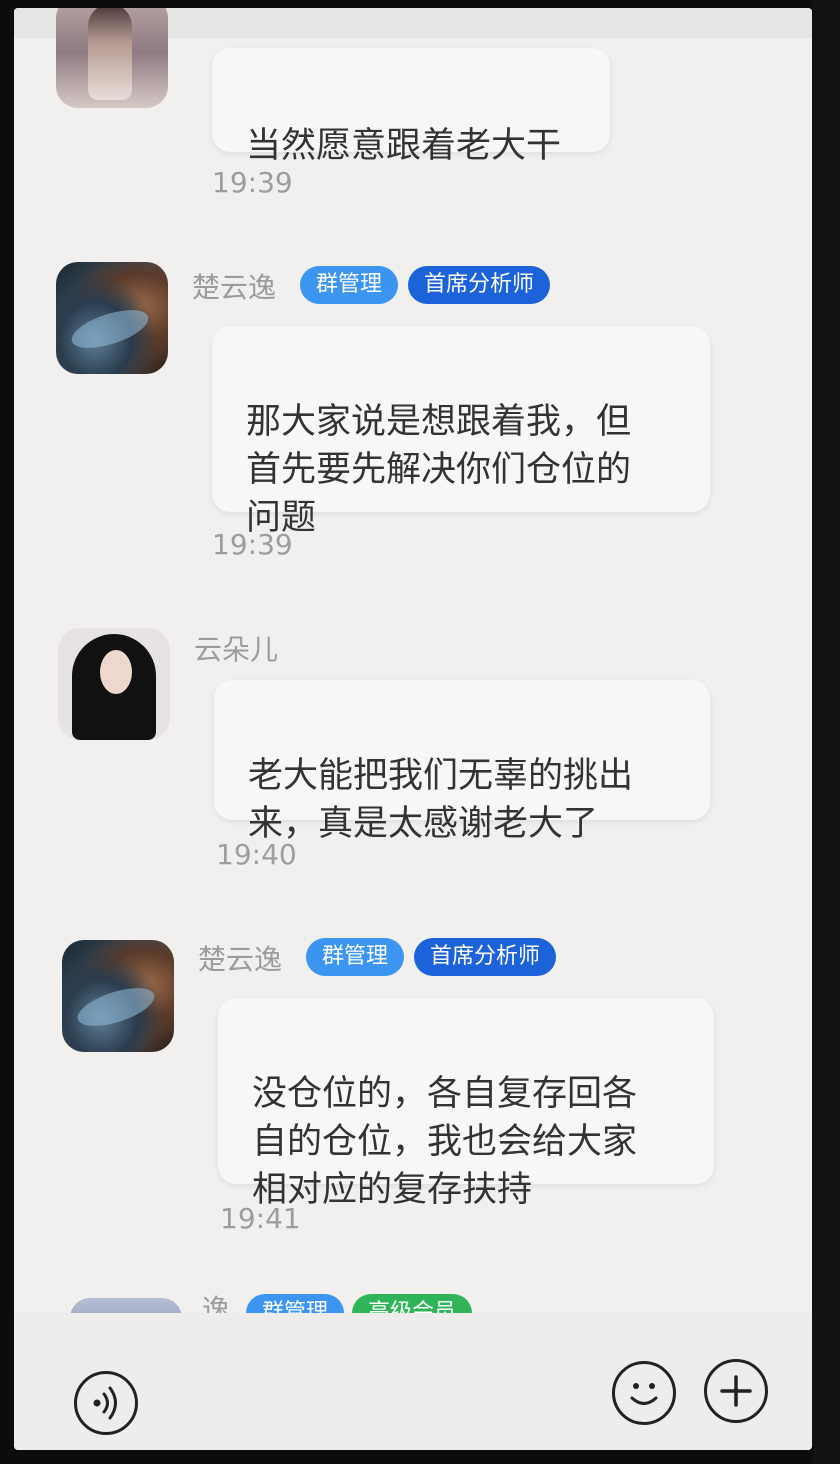  I want to click on message-text: 那大家说是想跟着我，但 首先要先解决你们仓位的 问题, so click(439, 470).